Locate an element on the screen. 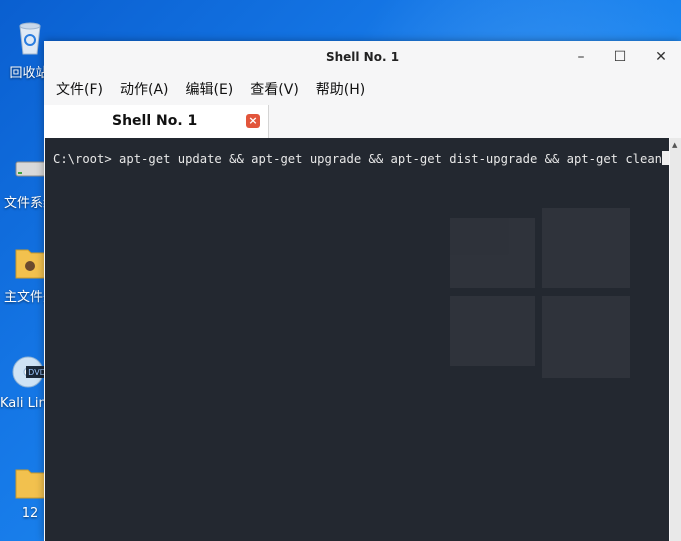  menu-file: 文件(F) is located at coordinates (79, 89).